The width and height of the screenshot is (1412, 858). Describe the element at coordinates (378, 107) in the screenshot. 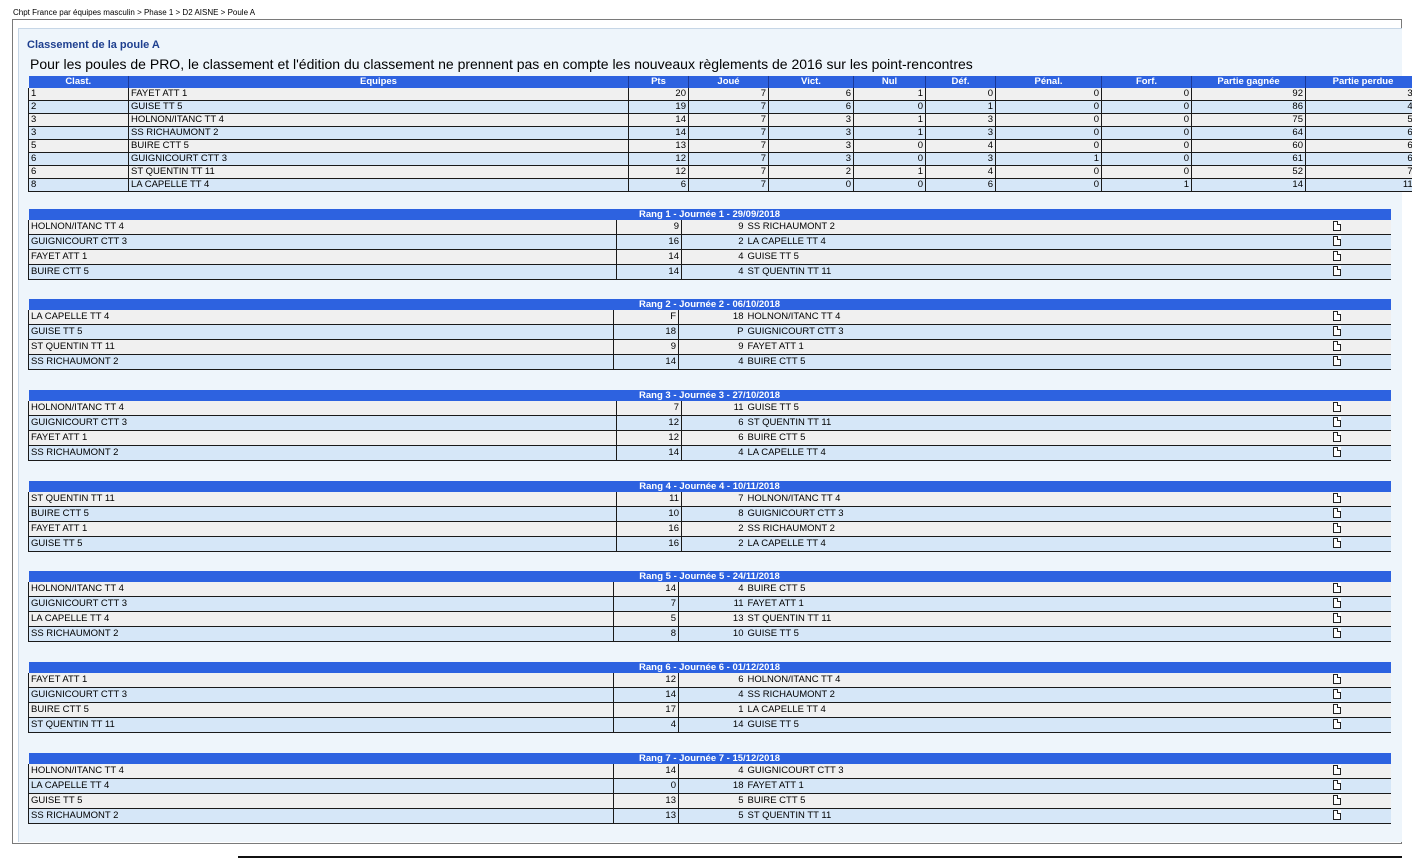

I see `standings-cell-team: GUISE TT 5` at that location.